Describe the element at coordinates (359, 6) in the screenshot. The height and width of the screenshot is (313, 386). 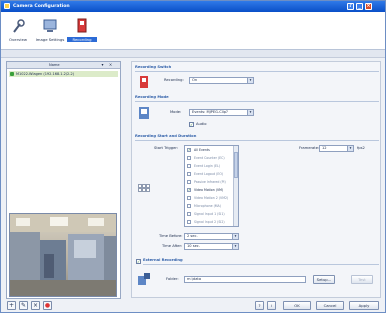
I see `minimize-button: _` at that location.